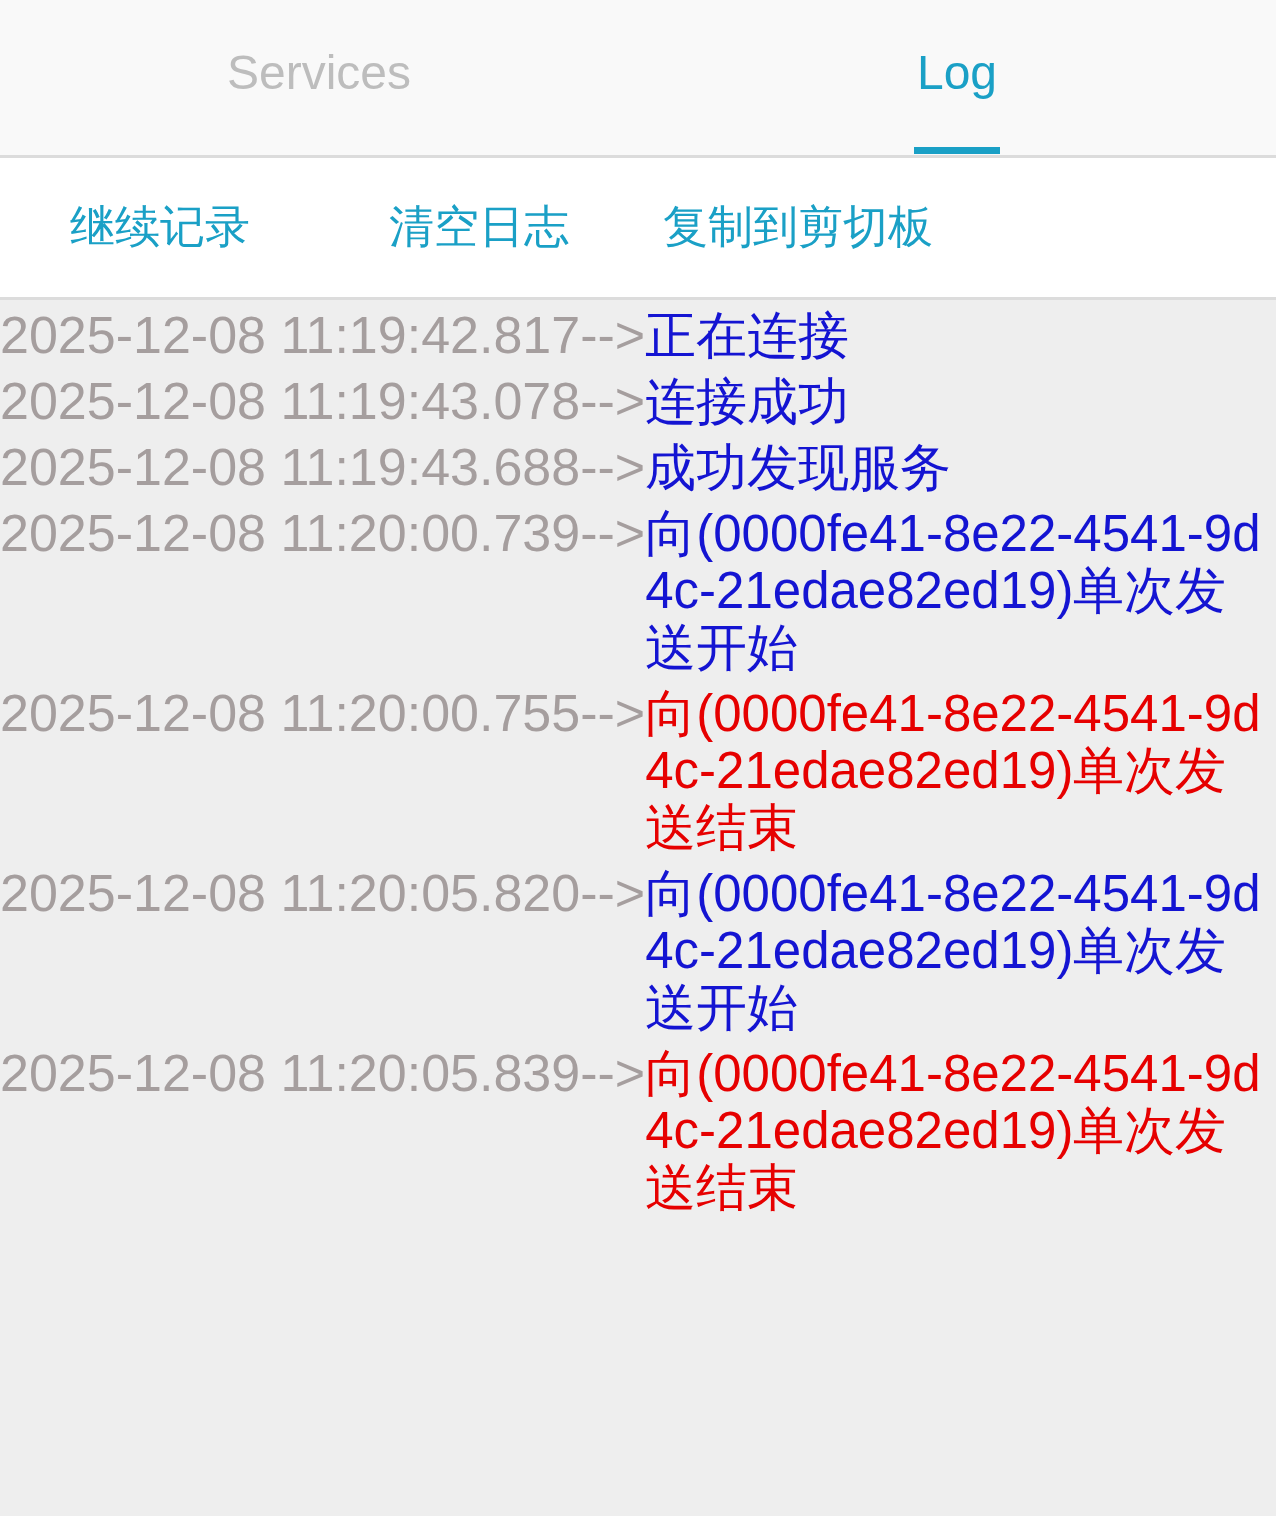  I want to click on log-timestamp: 2025-12-08 11:20:05.820-->, so click(323, 893).